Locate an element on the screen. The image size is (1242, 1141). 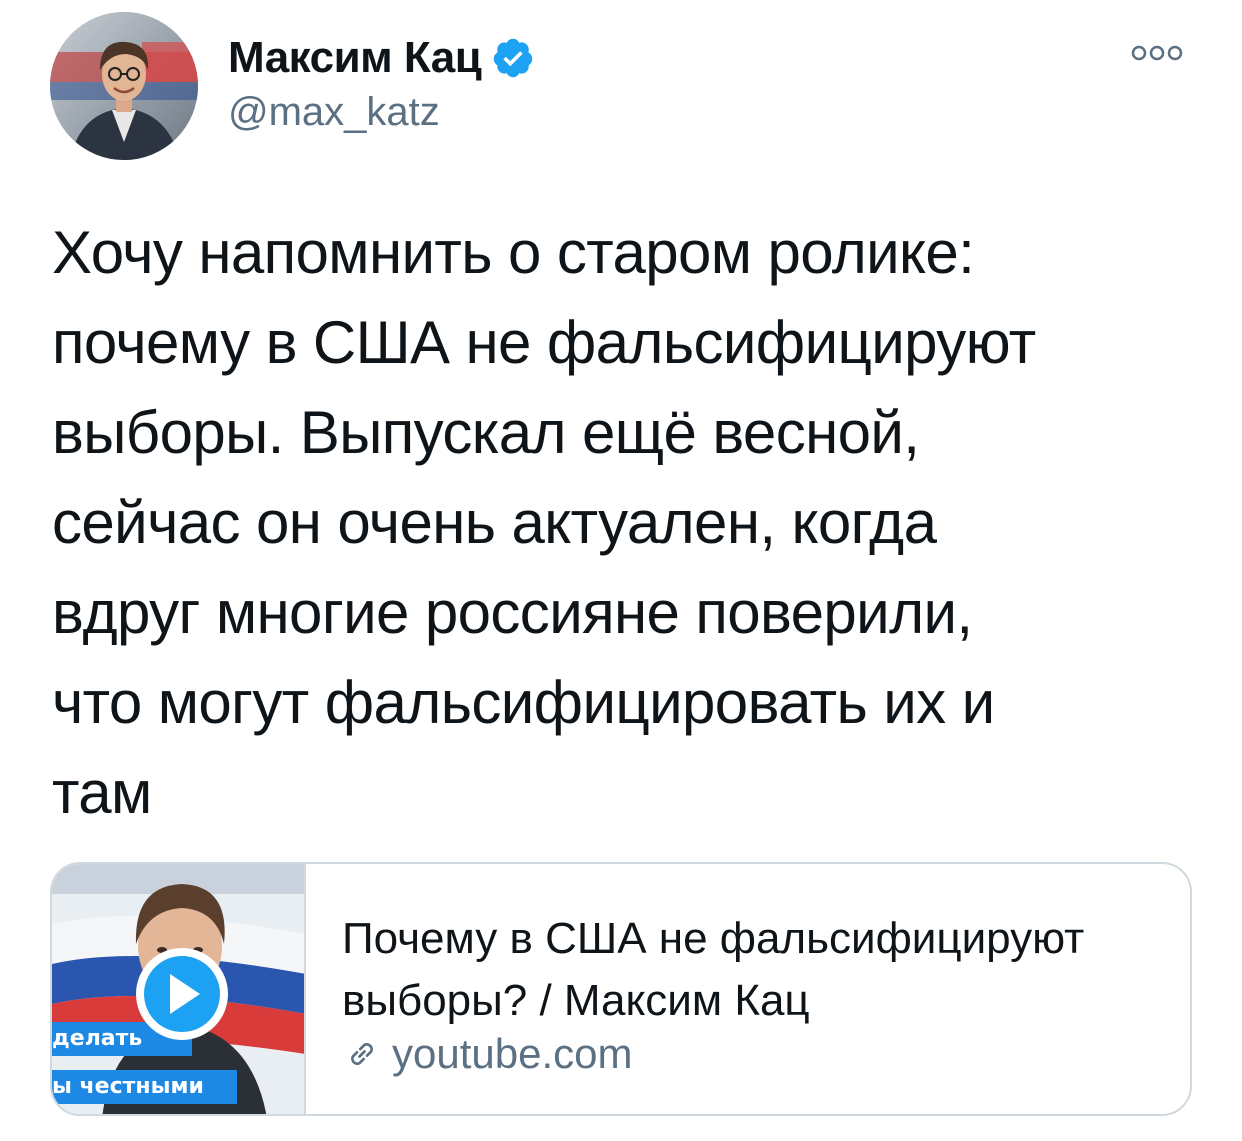
author-name-row: Максим Кац is located at coordinates (381, 58).